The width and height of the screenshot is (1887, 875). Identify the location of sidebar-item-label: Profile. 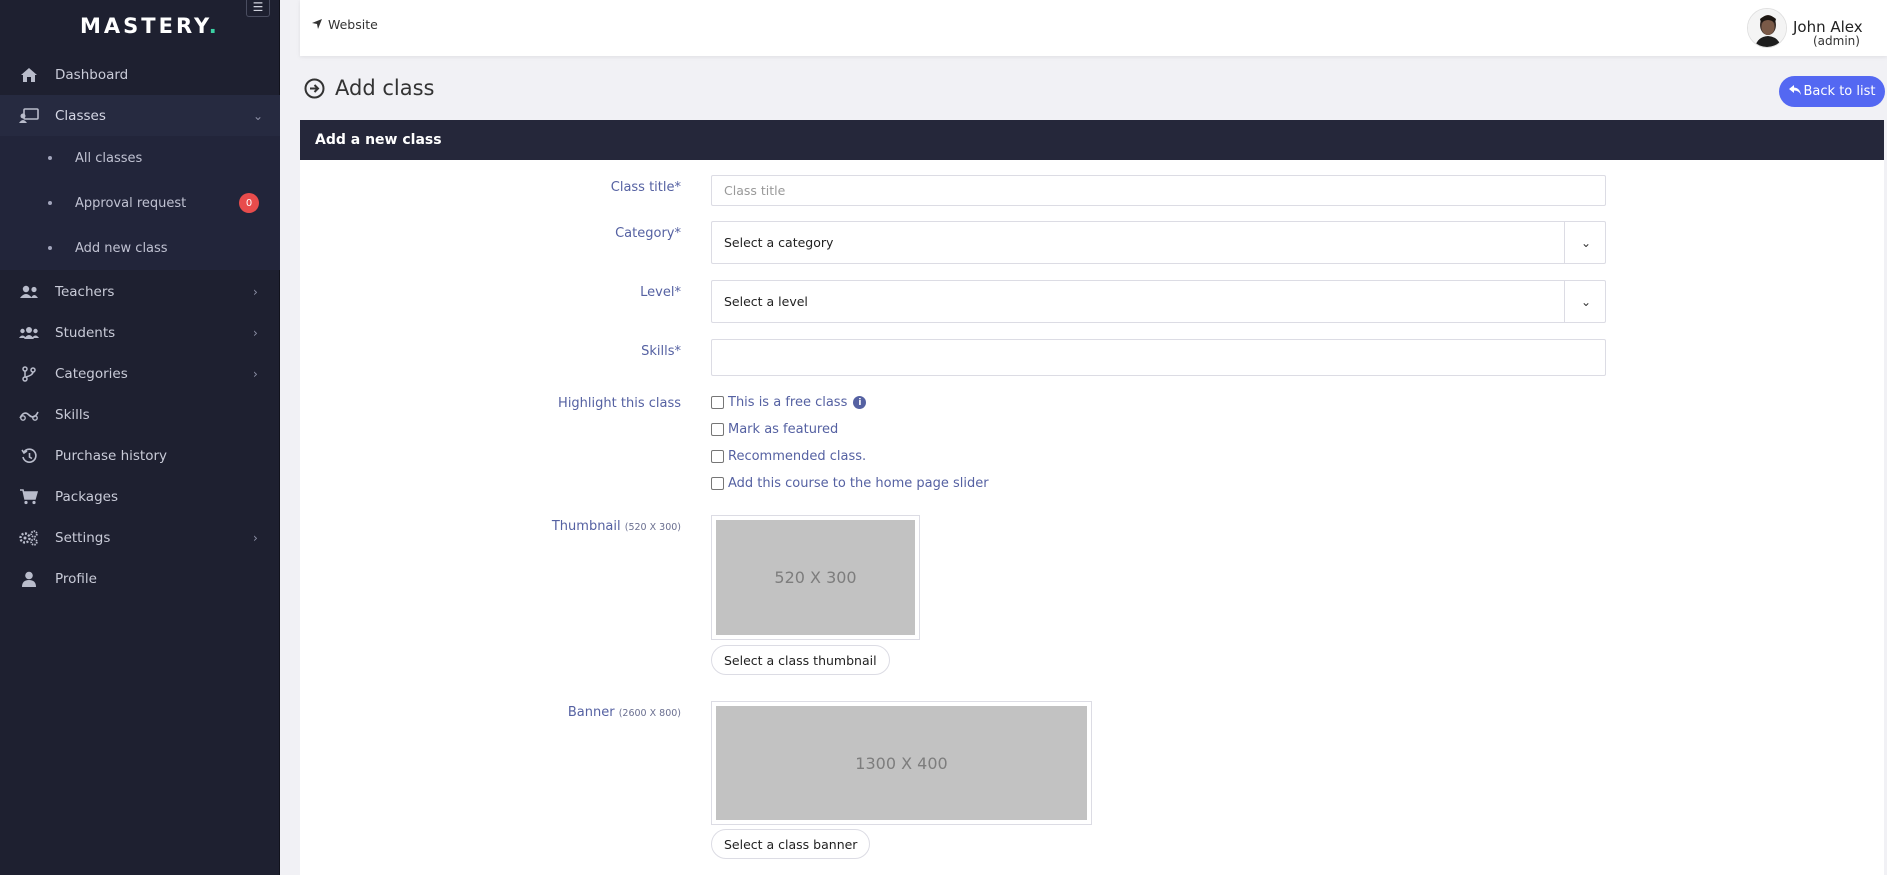
(76, 578).